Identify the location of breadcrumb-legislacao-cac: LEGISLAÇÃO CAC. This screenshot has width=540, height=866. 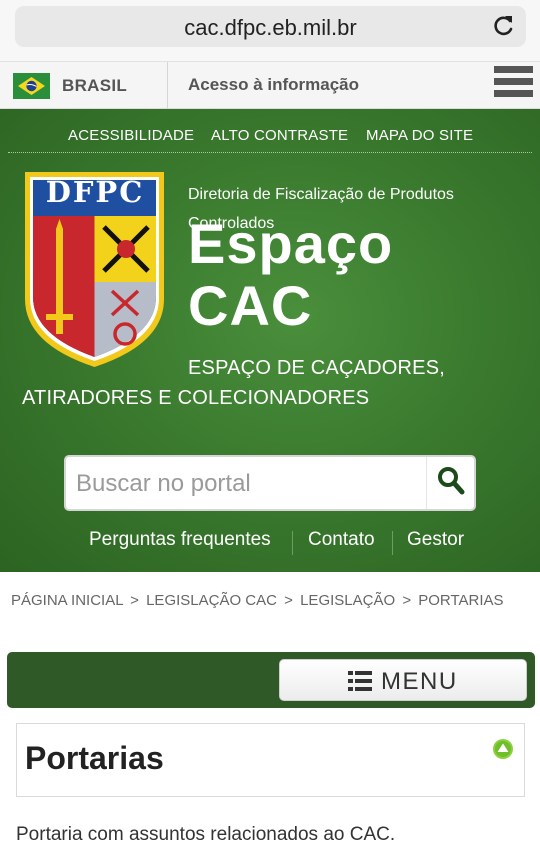
(211, 600).